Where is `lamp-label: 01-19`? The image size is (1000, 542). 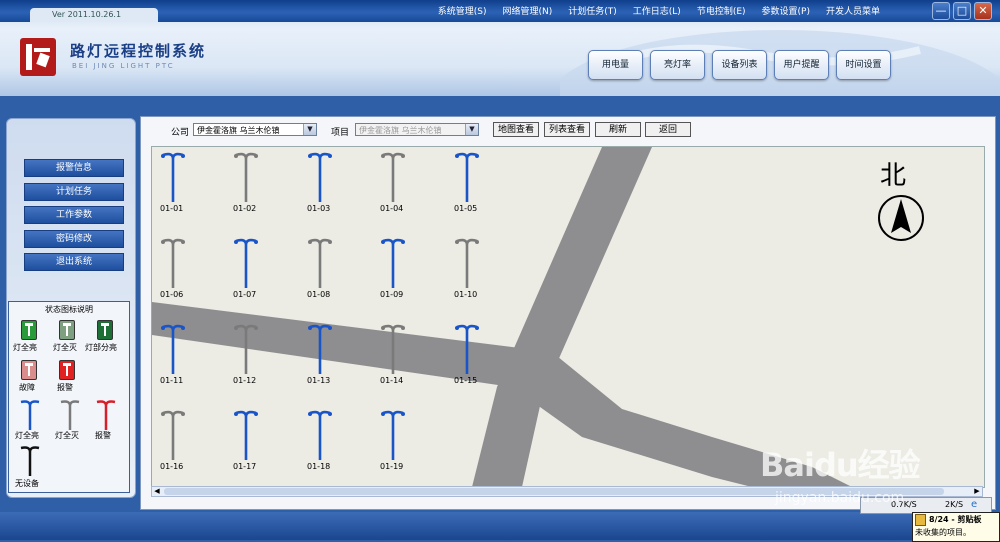 lamp-label: 01-19 is located at coordinates (392, 466).